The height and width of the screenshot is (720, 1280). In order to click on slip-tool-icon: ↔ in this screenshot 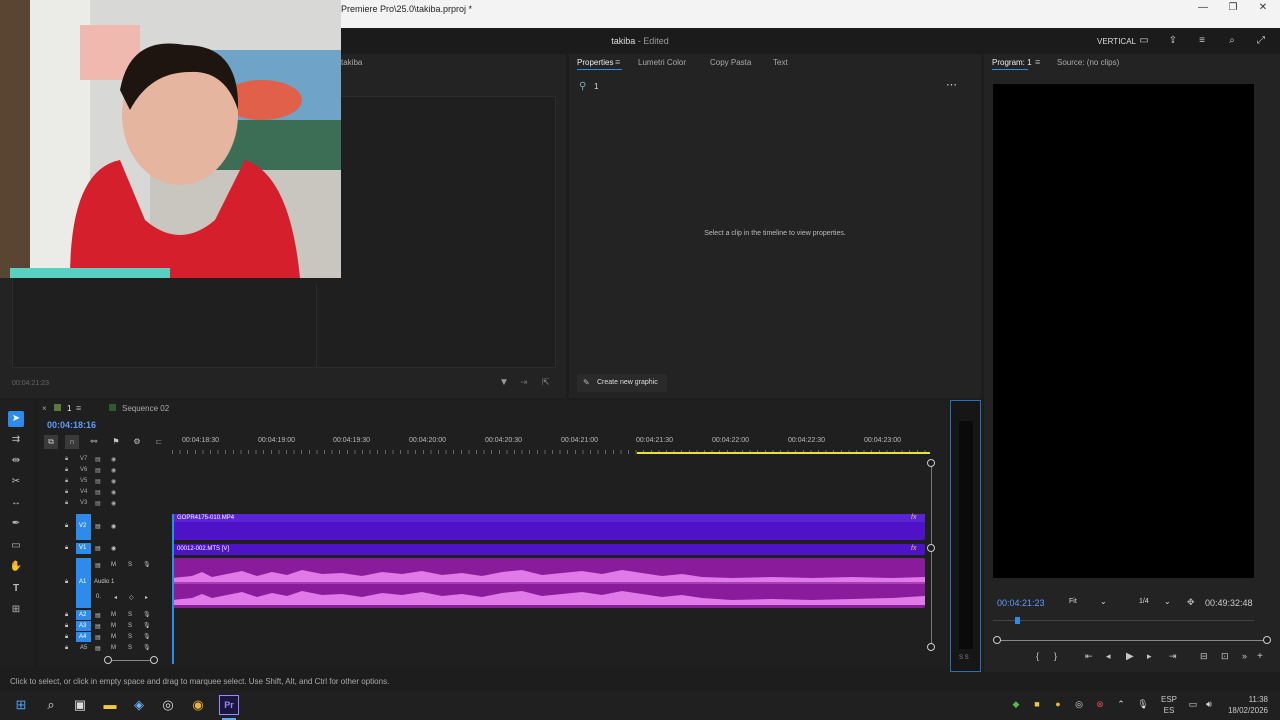, I will do `click(16, 503)`.